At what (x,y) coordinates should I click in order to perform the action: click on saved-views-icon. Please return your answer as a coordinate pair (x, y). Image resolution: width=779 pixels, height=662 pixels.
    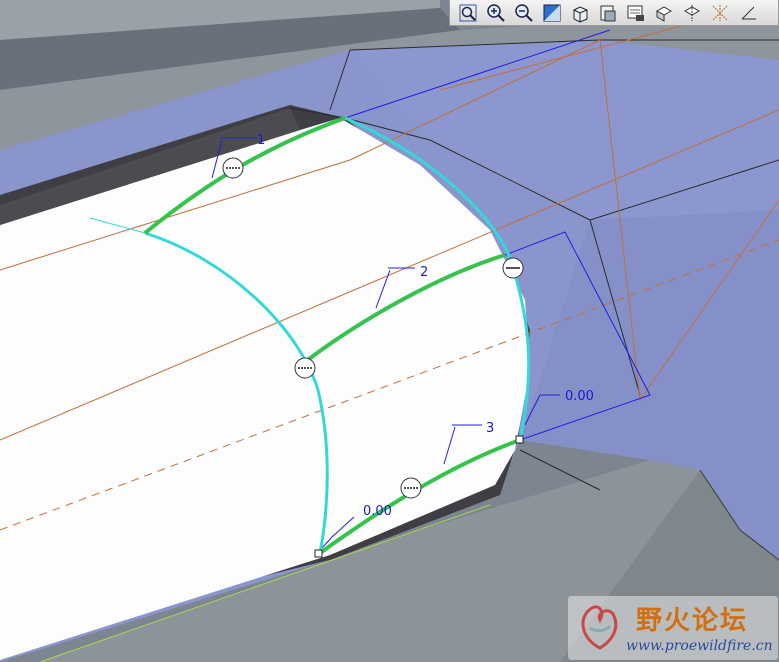
    Looking at the image, I should click on (608, 13).